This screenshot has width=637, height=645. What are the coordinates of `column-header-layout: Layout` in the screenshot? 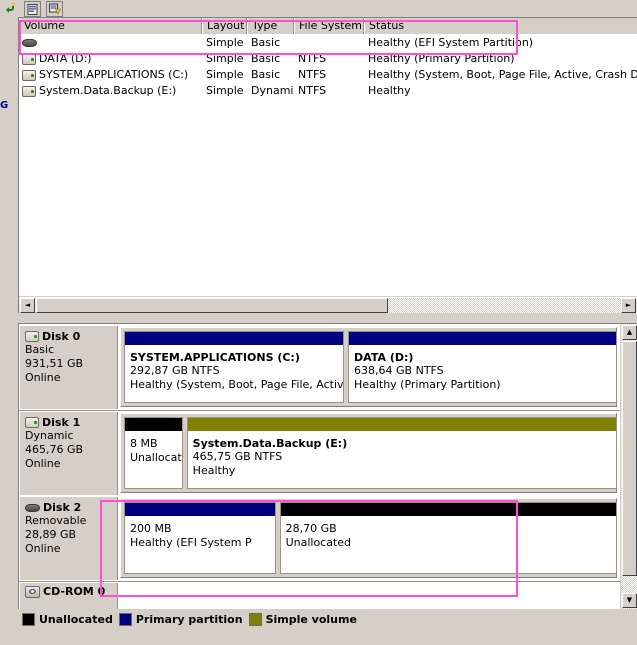 It's located at (224, 26).